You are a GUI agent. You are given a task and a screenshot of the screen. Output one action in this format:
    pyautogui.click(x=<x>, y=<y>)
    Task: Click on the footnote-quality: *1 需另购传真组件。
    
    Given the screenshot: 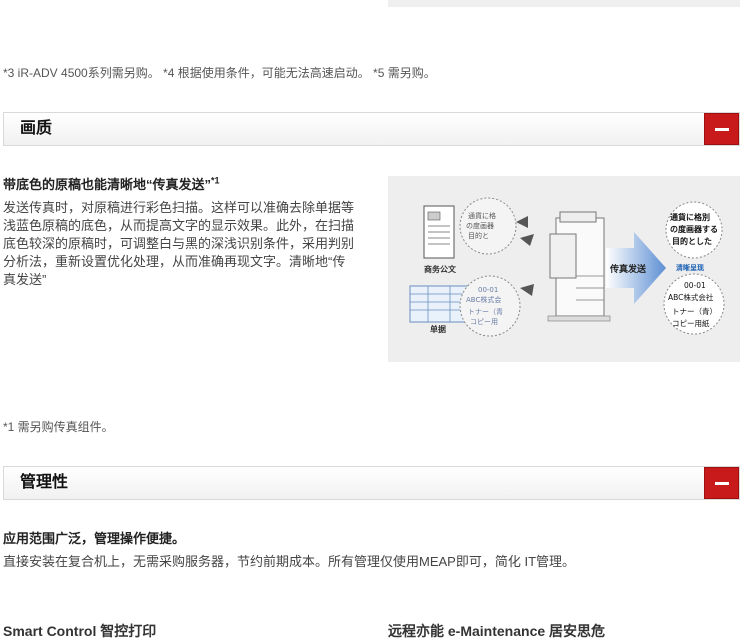 What is the action you would take?
    pyautogui.click(x=58, y=427)
    